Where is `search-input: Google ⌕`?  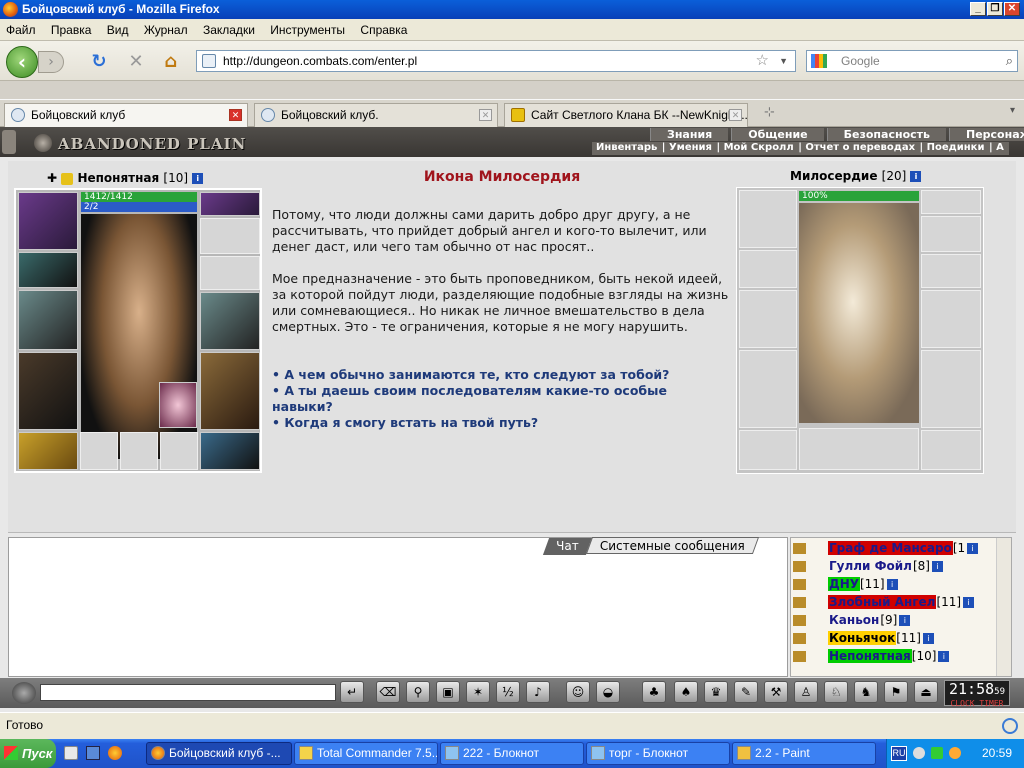 search-input: Google ⌕ is located at coordinates (912, 61).